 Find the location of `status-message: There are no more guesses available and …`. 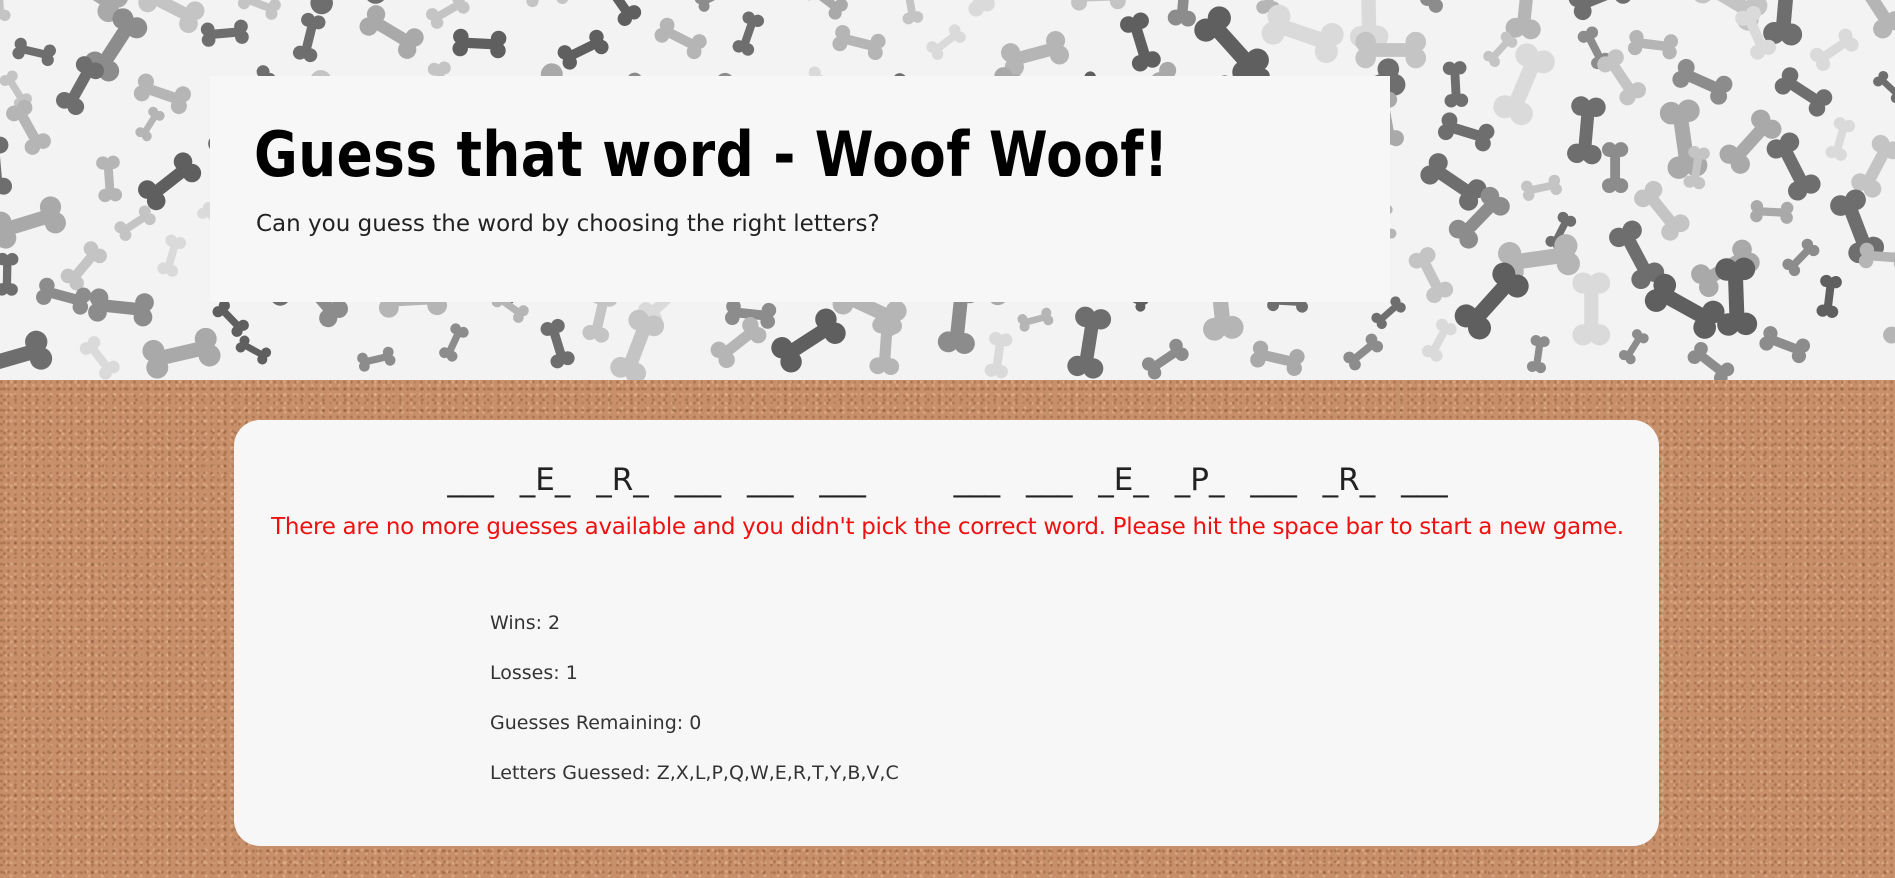

status-message: There are no more guesses available and … is located at coordinates (947, 527).